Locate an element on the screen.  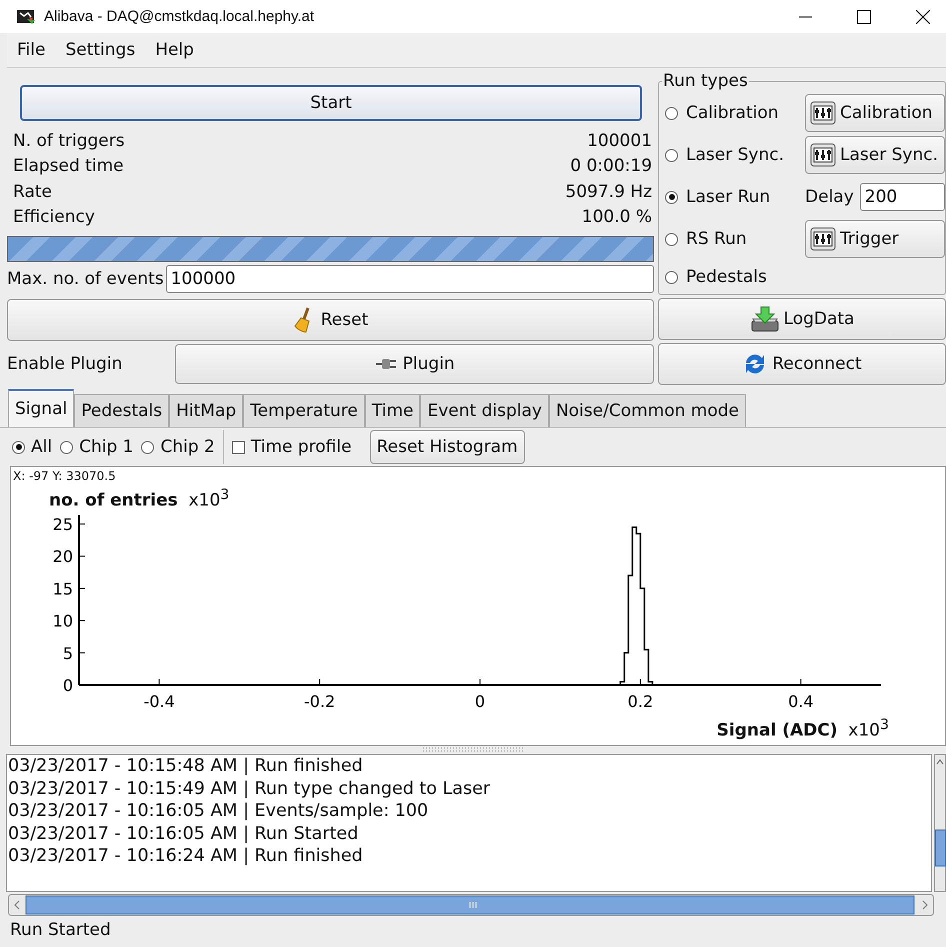
plug-icon is located at coordinates (386, 364).